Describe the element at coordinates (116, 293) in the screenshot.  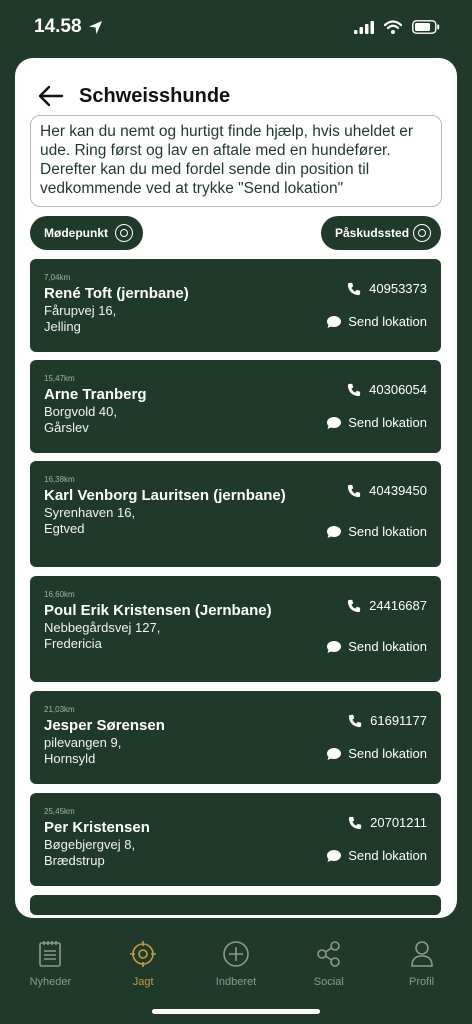
I see `contact-name: René Toft (jernbane)` at that location.